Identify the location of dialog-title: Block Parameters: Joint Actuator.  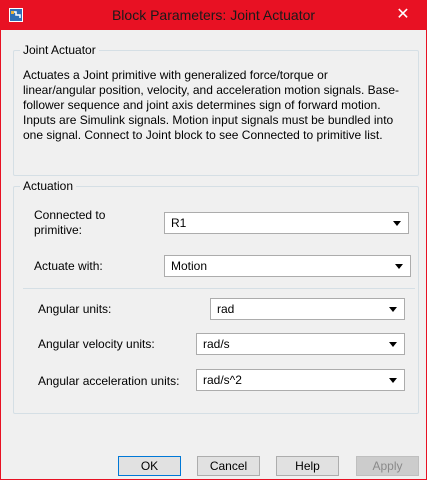
(213, 15).